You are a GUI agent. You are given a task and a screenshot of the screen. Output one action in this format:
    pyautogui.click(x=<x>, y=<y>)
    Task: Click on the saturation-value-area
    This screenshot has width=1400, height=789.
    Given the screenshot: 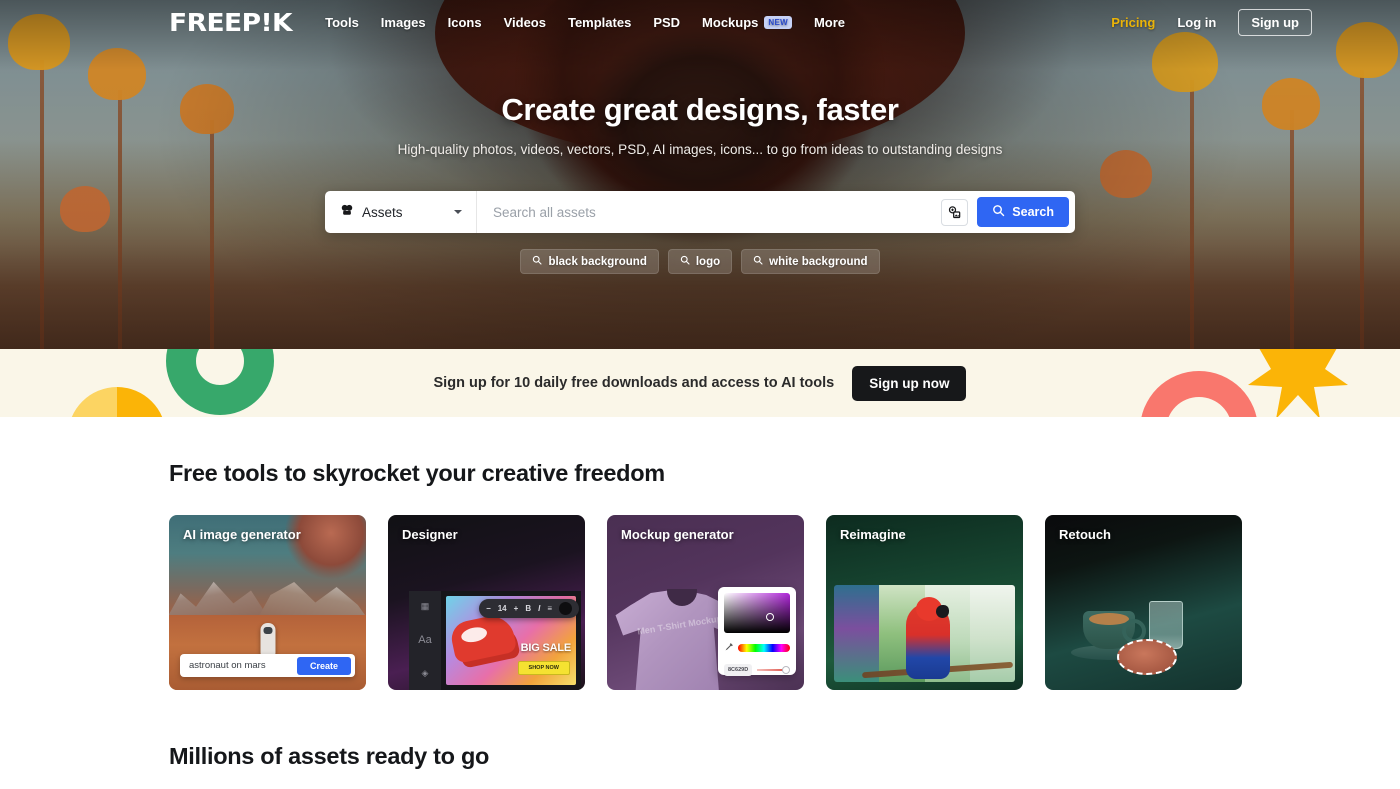 What is the action you would take?
    pyautogui.click(x=757, y=613)
    